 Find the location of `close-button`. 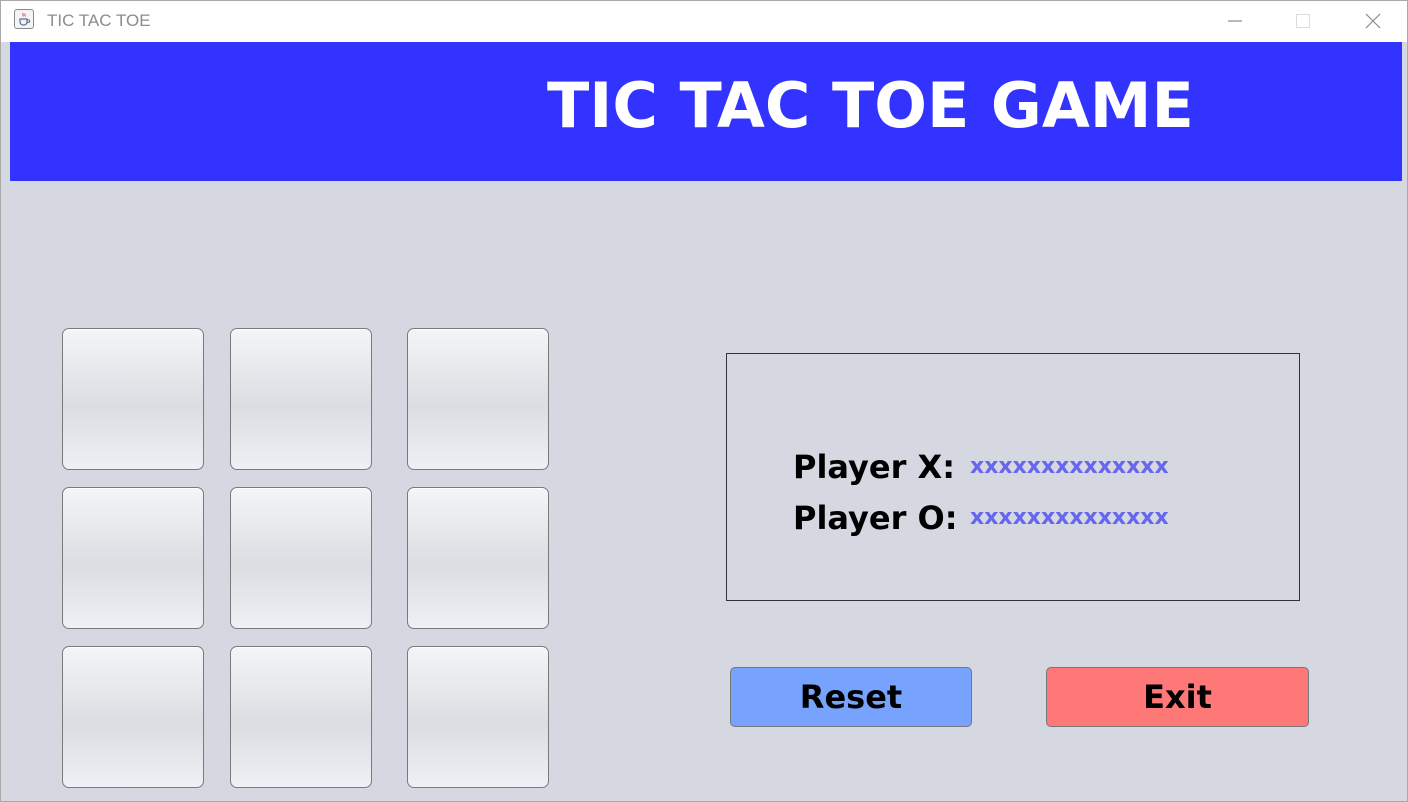

close-button is located at coordinates (1373, 21).